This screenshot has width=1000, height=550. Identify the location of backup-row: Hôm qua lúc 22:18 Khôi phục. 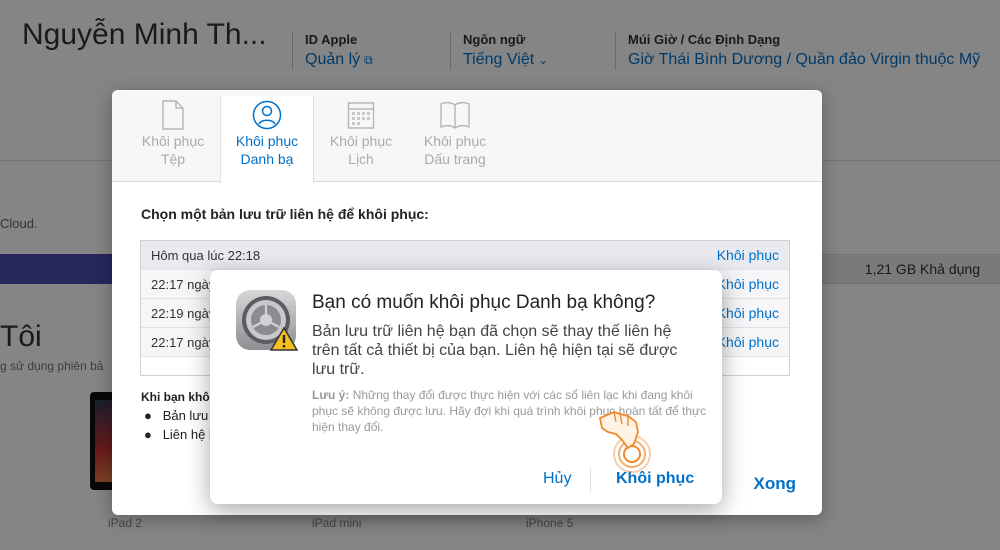
(465, 255).